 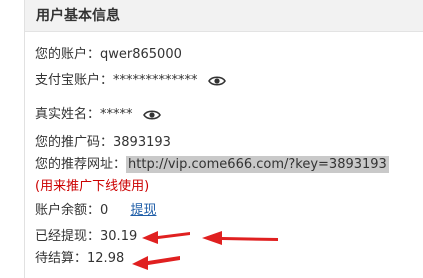 I want to click on balance-value: 0, so click(x=104, y=210).